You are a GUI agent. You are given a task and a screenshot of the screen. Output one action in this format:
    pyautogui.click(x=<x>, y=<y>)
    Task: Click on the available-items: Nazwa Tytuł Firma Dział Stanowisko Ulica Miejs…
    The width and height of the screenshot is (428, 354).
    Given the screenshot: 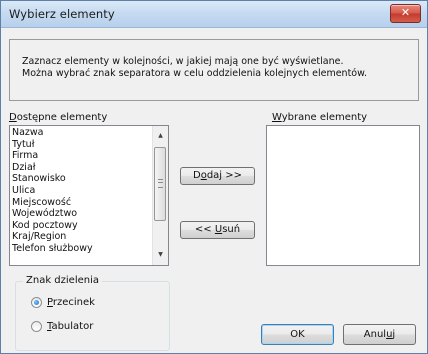 What is the action you would take?
    pyautogui.click(x=52, y=191)
    